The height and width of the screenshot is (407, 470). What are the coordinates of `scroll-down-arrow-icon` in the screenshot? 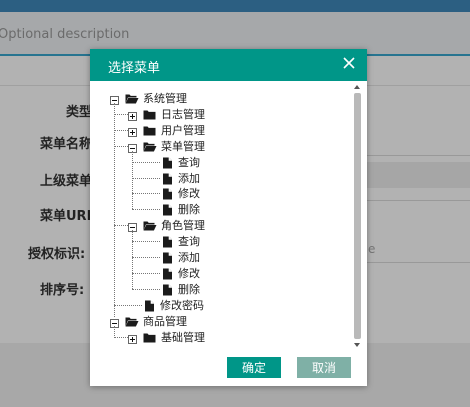 It's located at (357, 345).